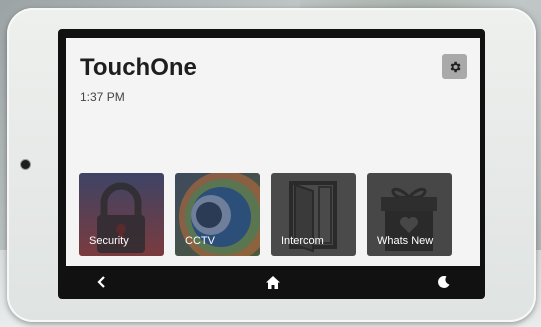 The height and width of the screenshot is (327, 541). What do you see at coordinates (302, 241) in the screenshot?
I see `tile-label: Intercom` at bounding box center [302, 241].